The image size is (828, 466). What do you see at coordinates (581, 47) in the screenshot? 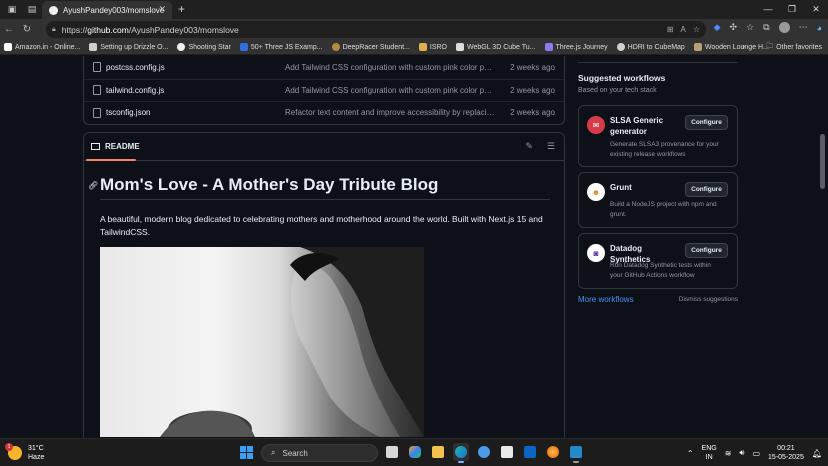
I see `bookmark-label: Three.js Journey` at bounding box center [581, 47].